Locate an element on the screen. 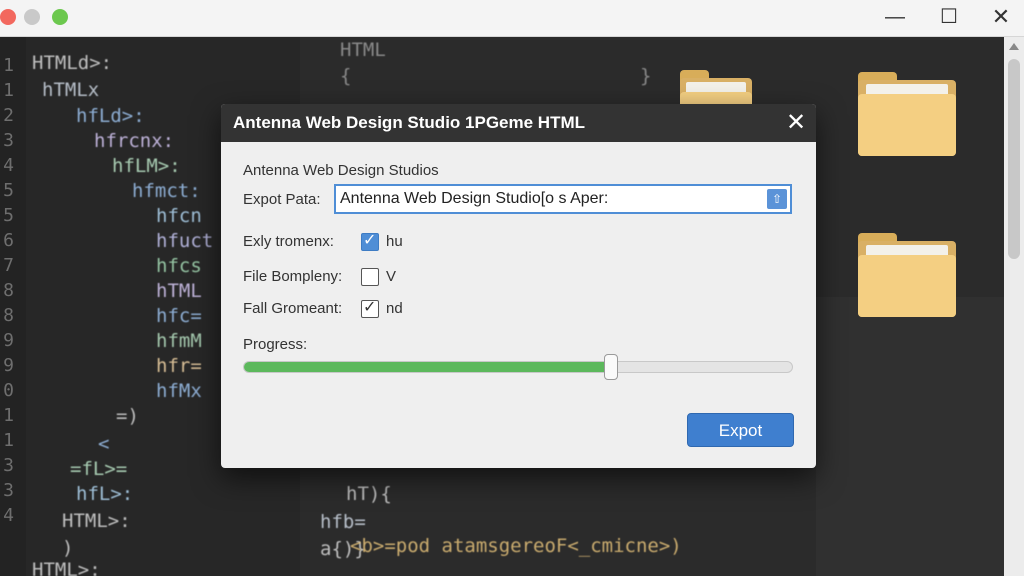  code-line: hfcn is located at coordinates (179, 216).